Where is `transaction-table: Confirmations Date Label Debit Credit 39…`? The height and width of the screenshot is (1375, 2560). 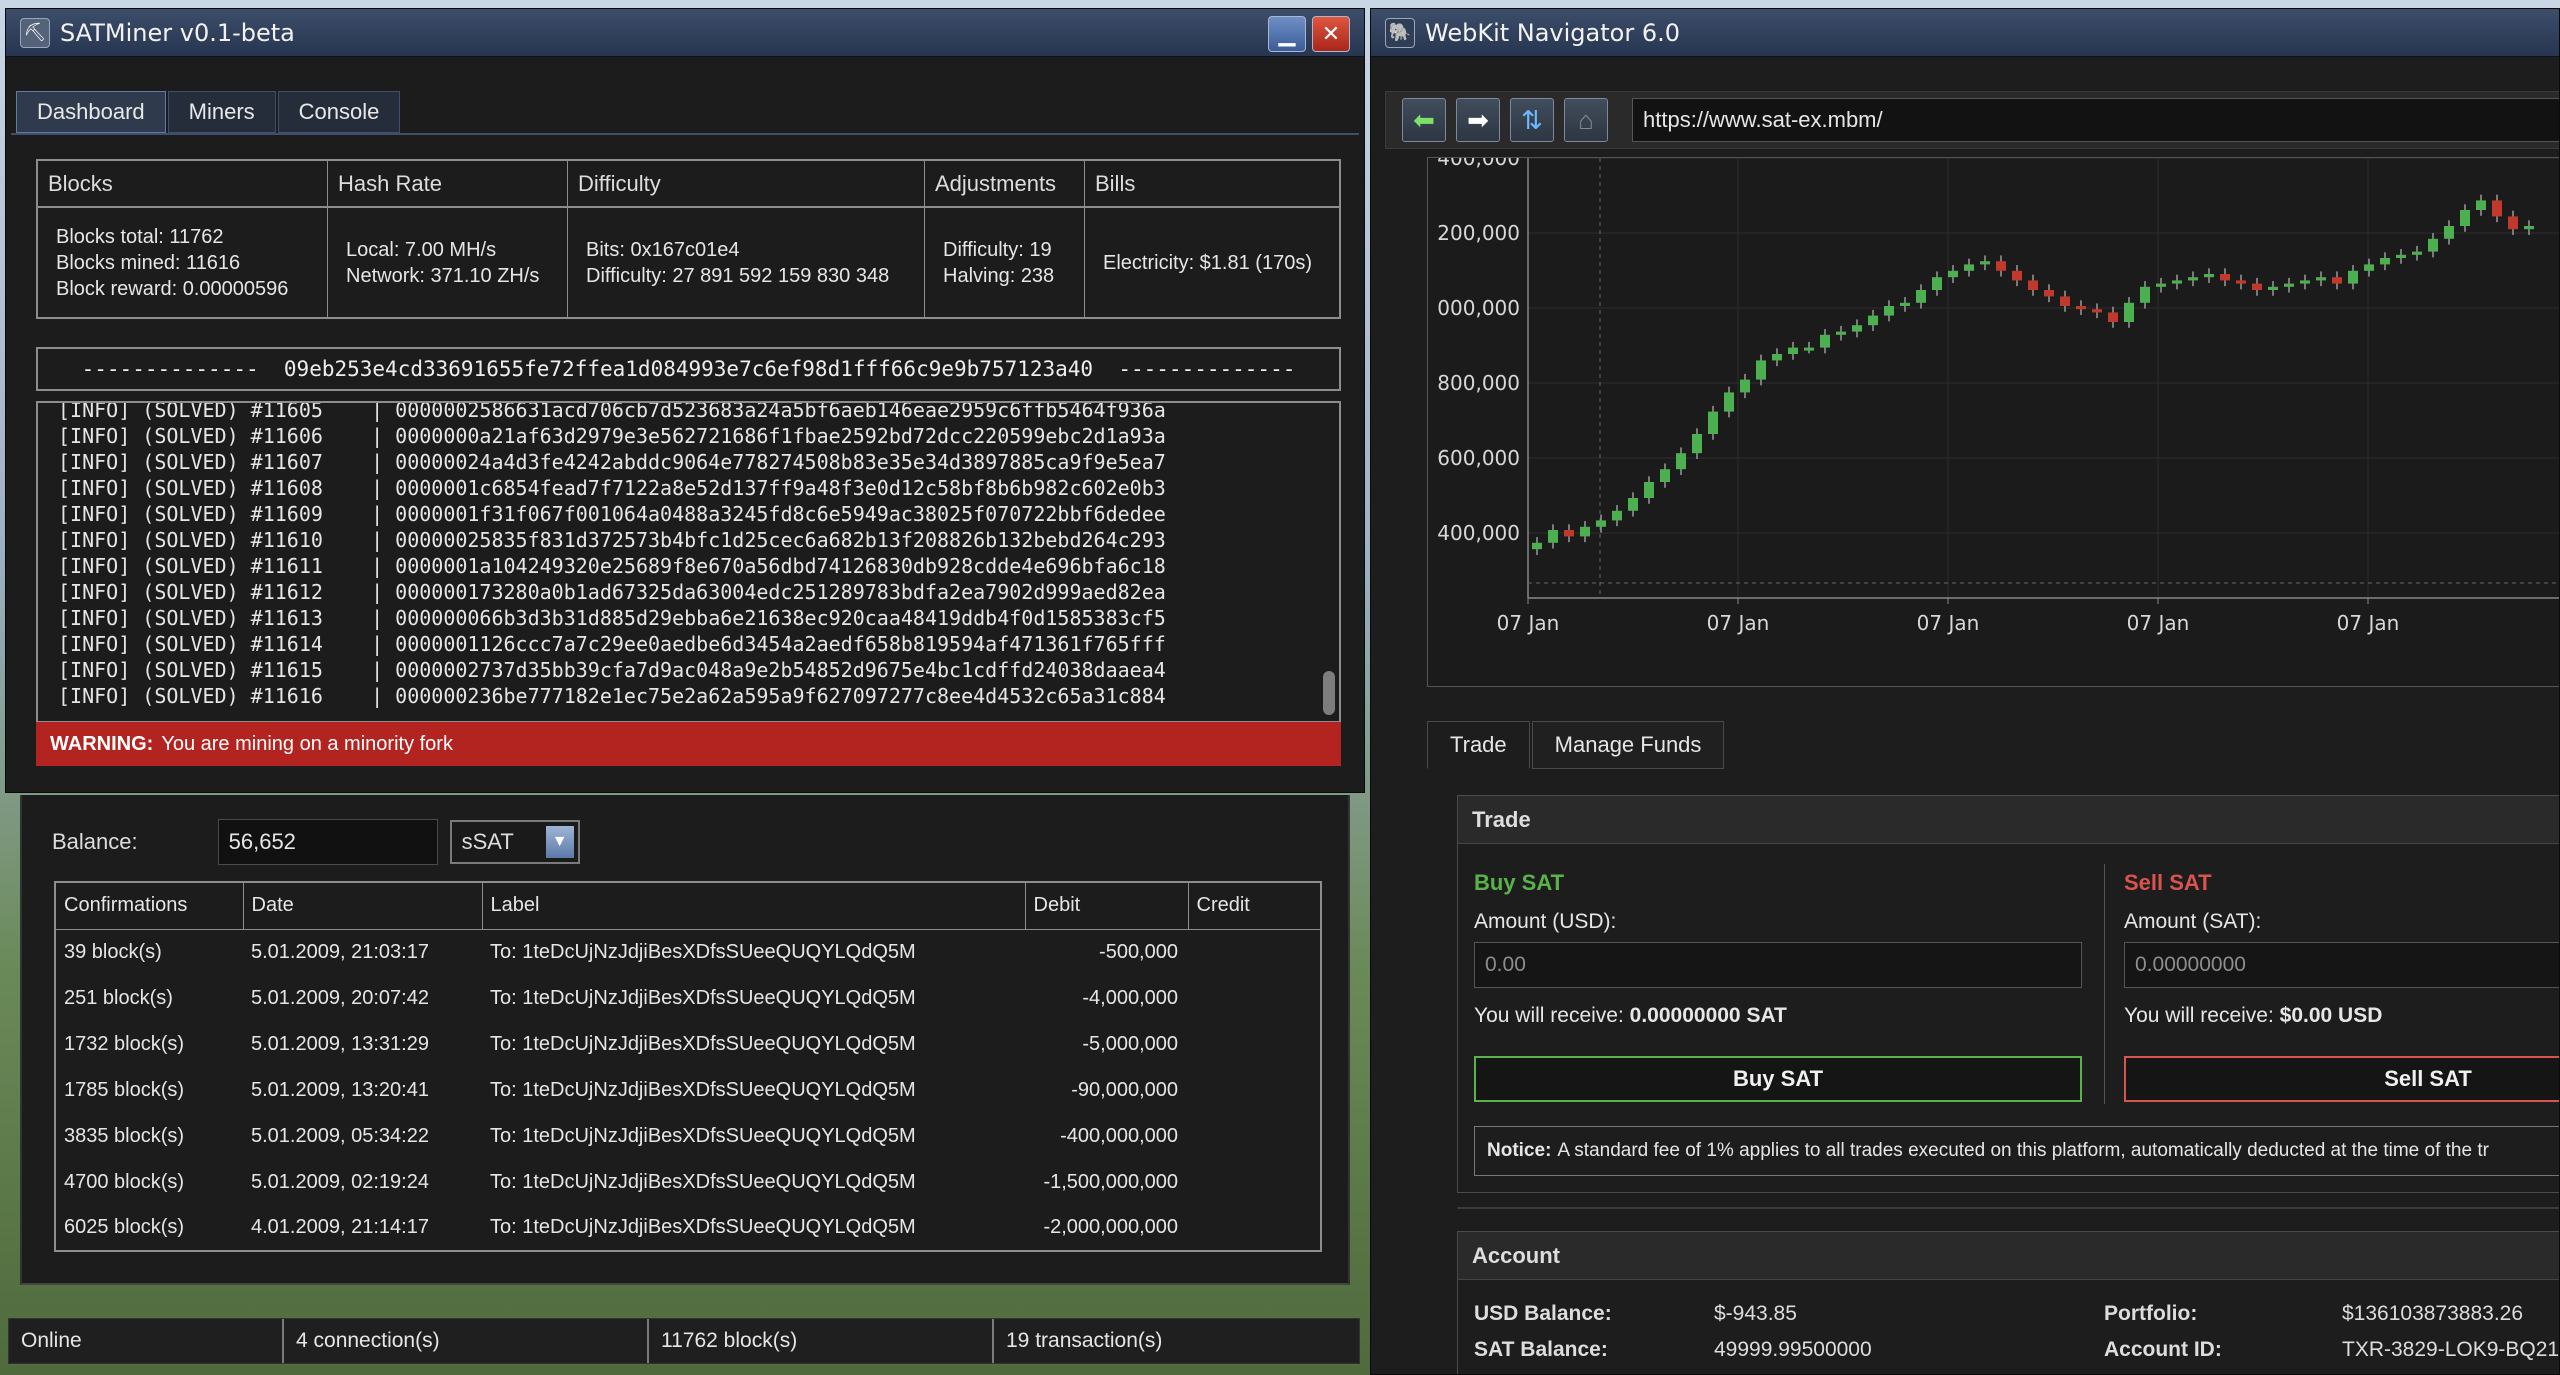 transaction-table: Confirmations Date Label Debit Credit 39… is located at coordinates (688, 1066).